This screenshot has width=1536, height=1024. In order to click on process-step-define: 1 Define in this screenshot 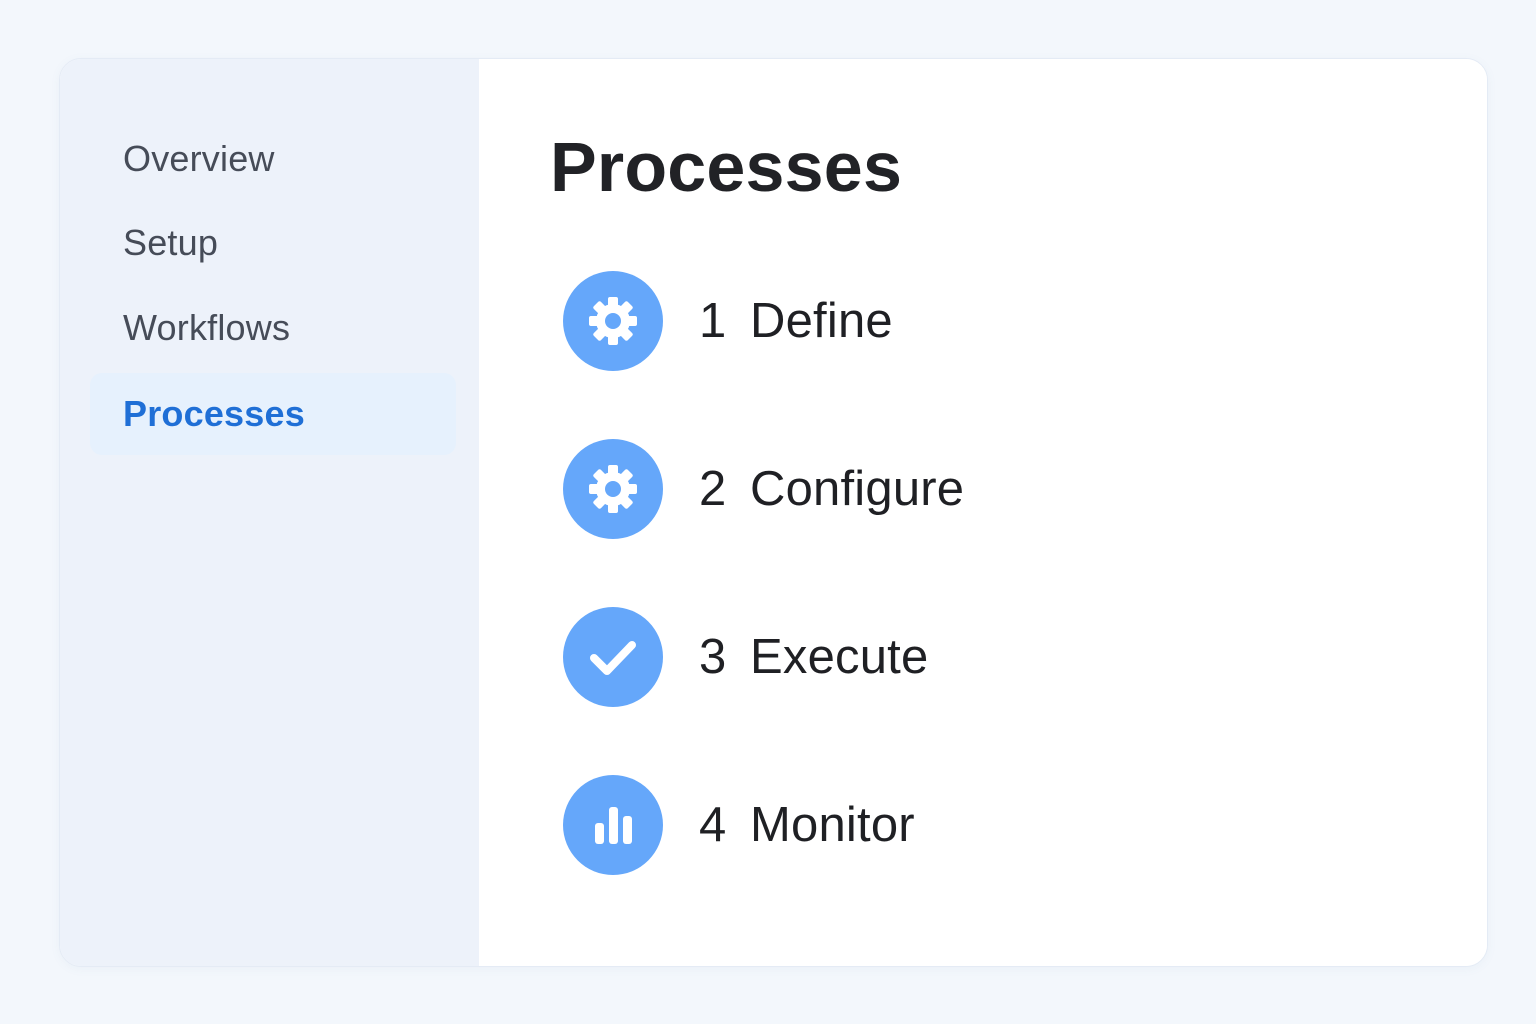, I will do `click(728, 321)`.